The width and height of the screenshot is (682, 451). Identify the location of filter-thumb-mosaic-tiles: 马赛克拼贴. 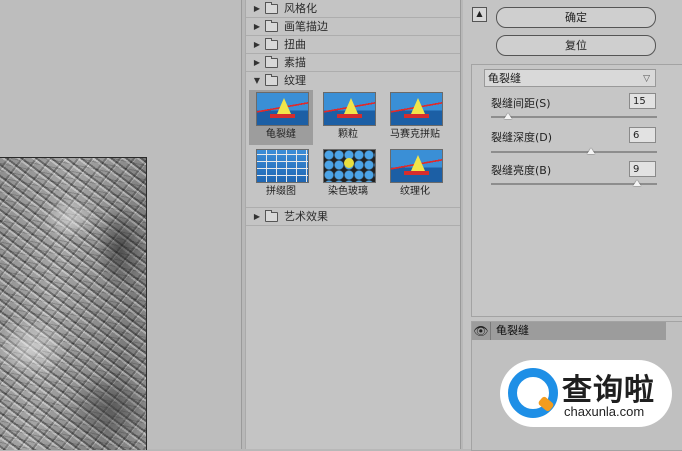
(415, 117).